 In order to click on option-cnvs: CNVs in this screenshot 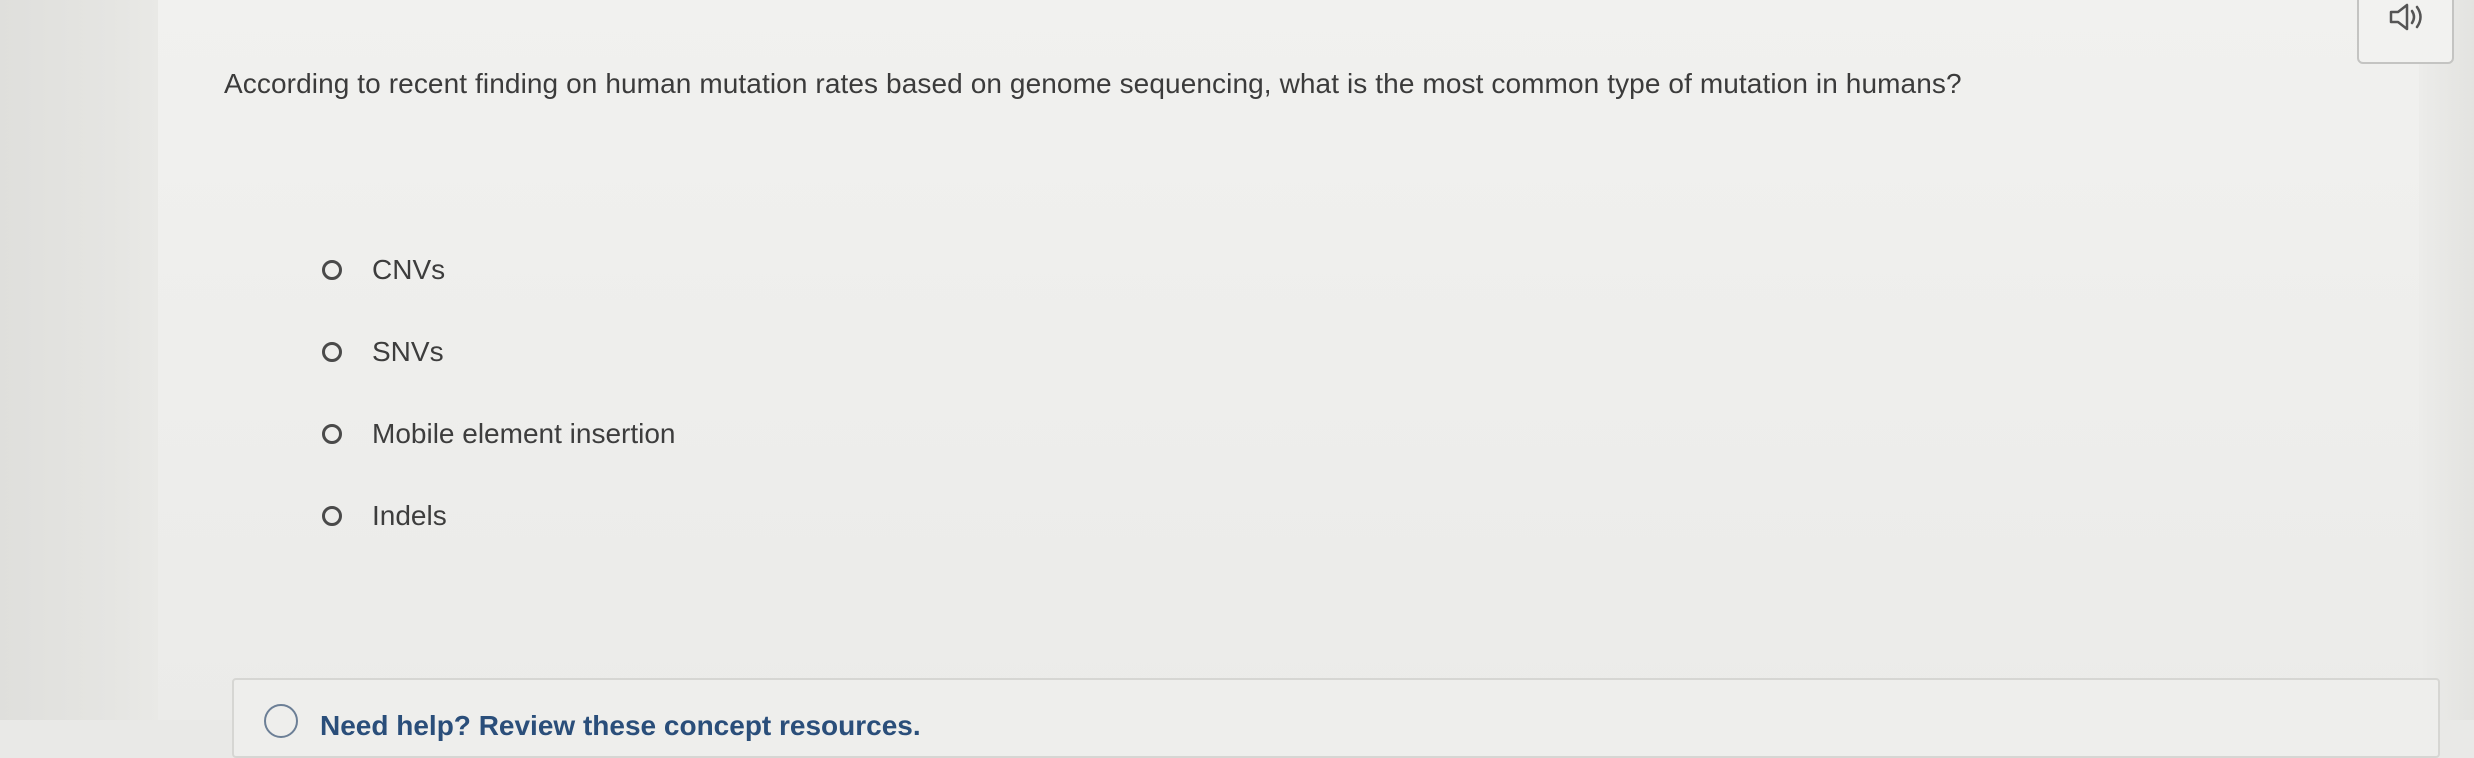, I will do `click(499, 270)`.